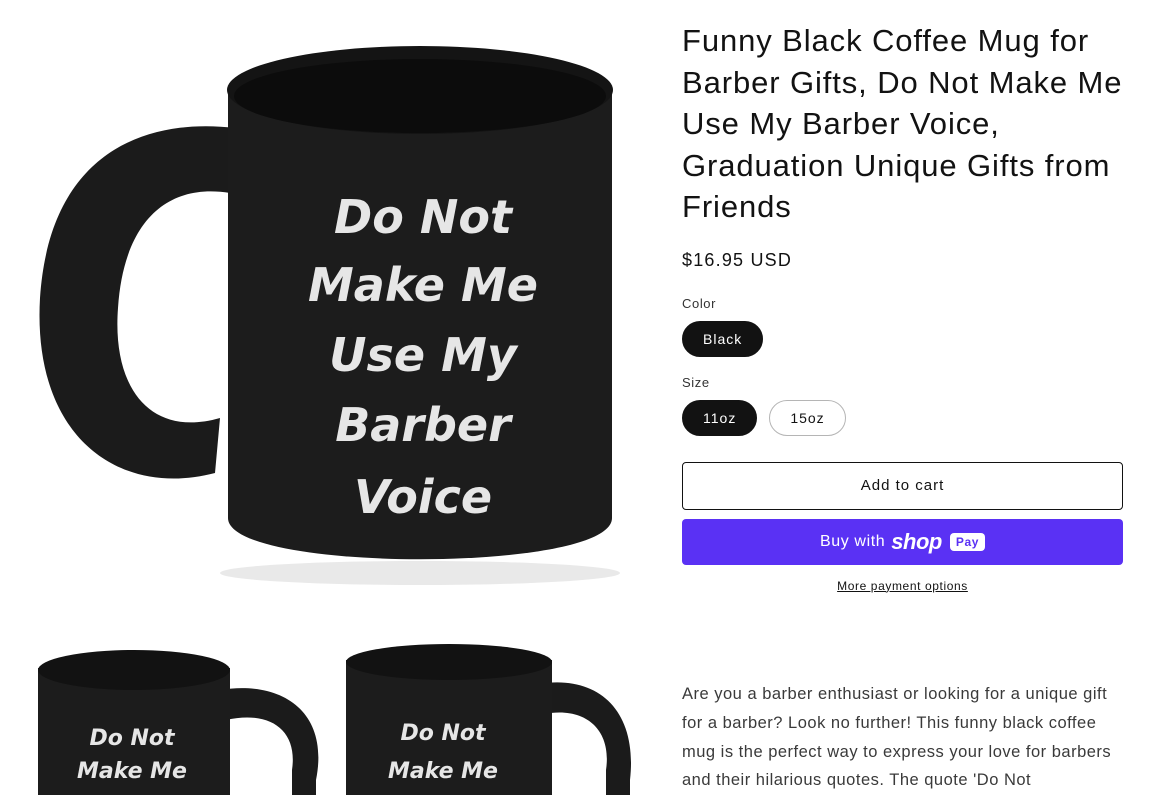 The height and width of the screenshot is (795, 1162). I want to click on buy-with-shoppay-button: Buy with shop Pay, so click(902, 541).